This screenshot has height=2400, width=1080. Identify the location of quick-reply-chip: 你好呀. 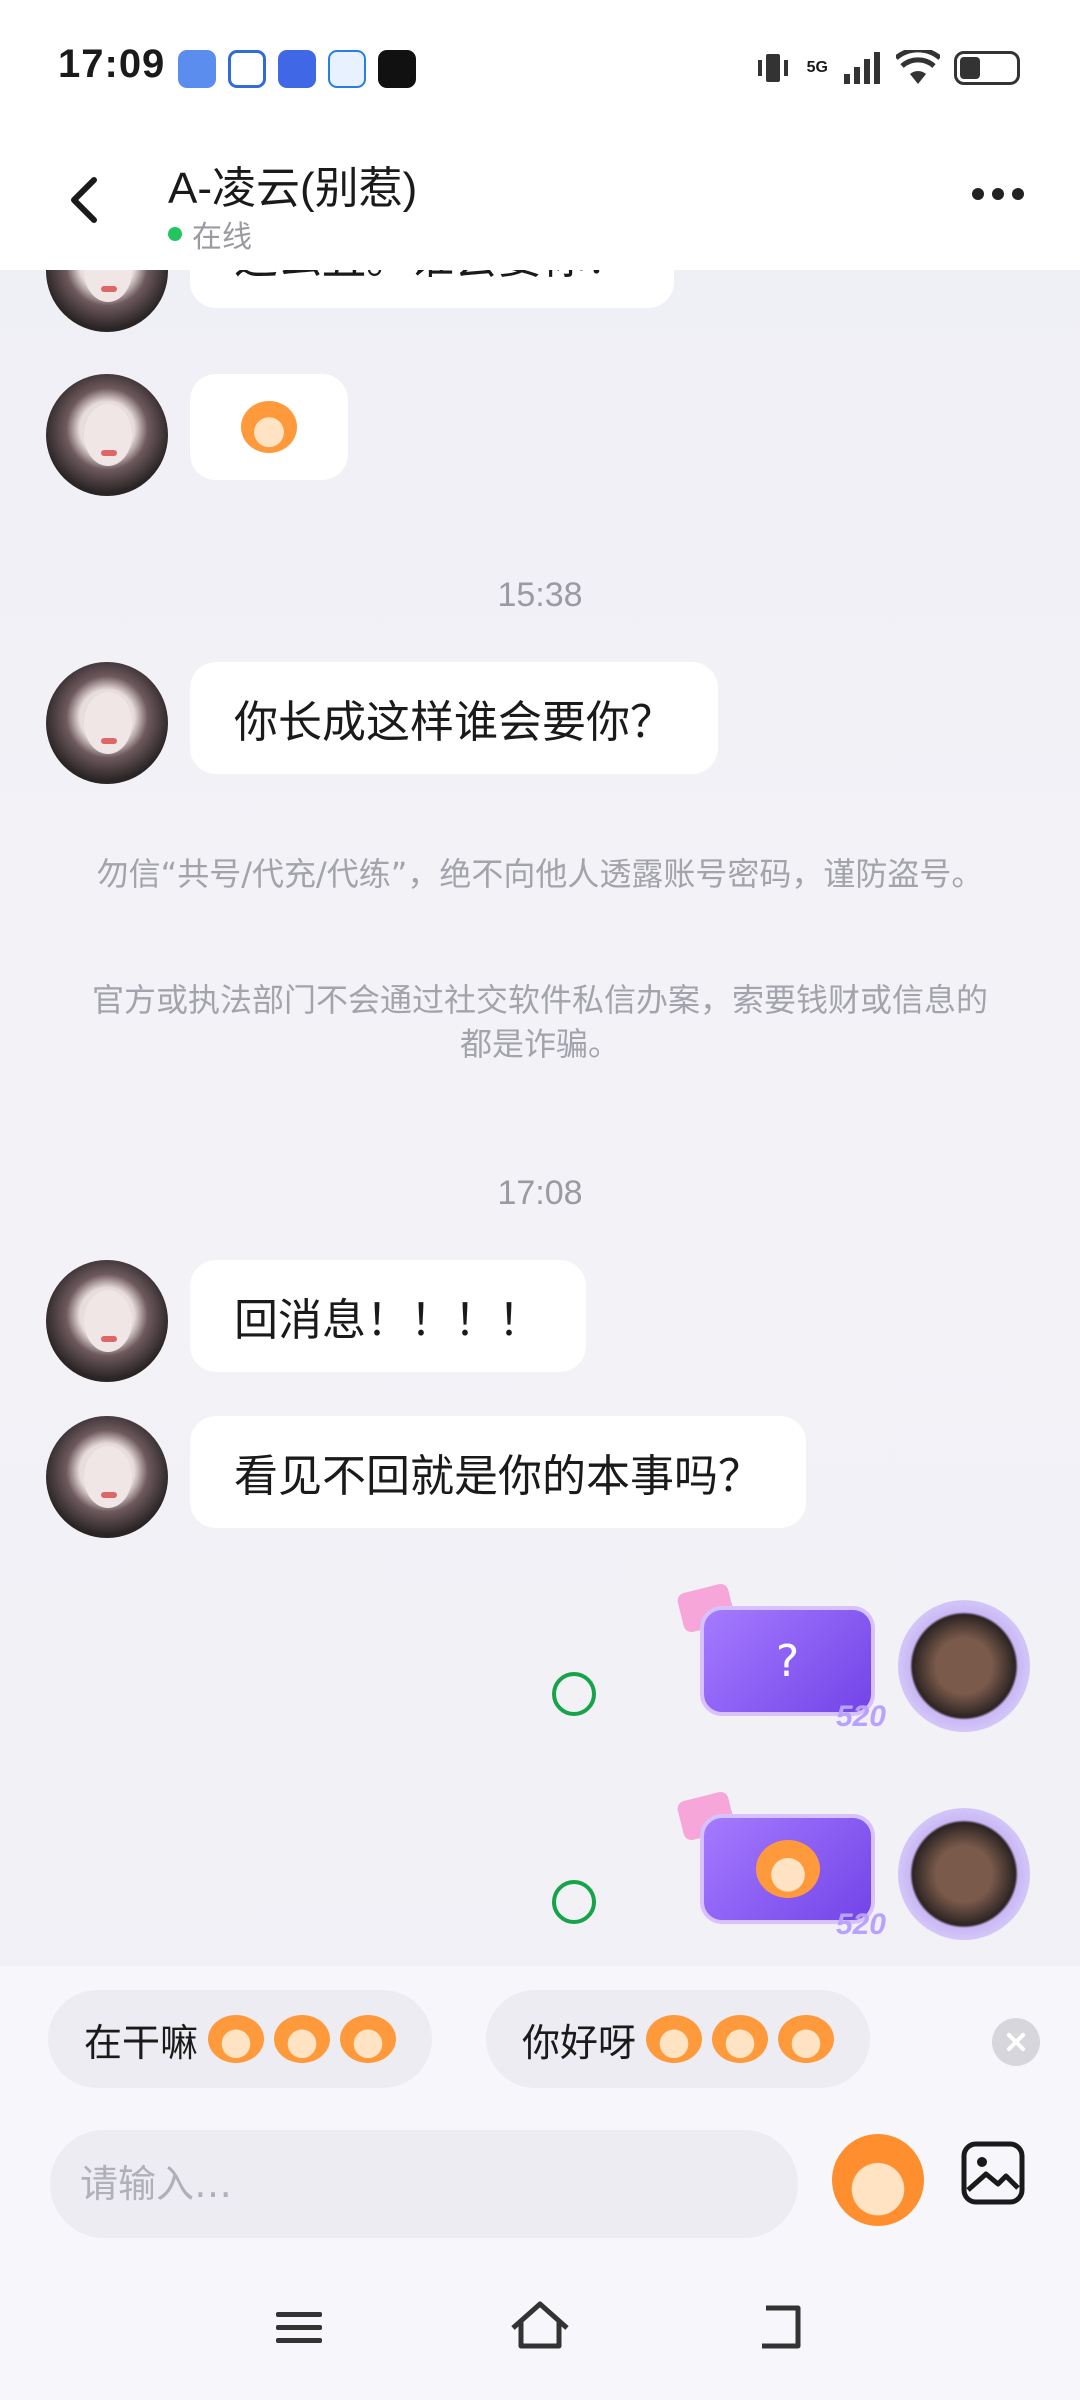
(678, 2039).